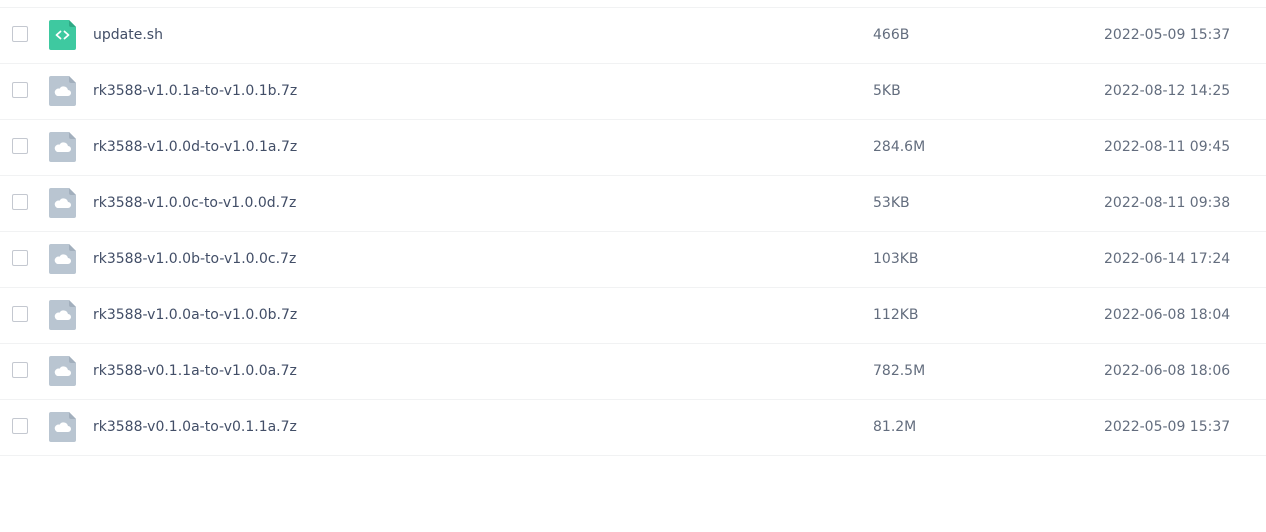 This screenshot has height=532, width=1266. I want to click on file-name-link: rk3588-v0.1.1a-to-v1.0.0a.7z, so click(195, 371).